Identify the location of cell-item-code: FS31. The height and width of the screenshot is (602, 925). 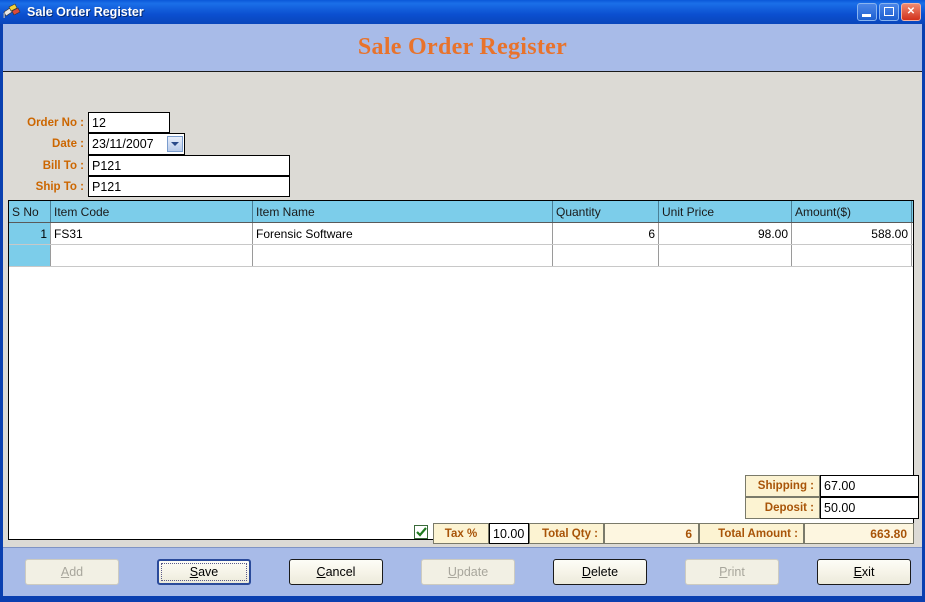
(152, 233).